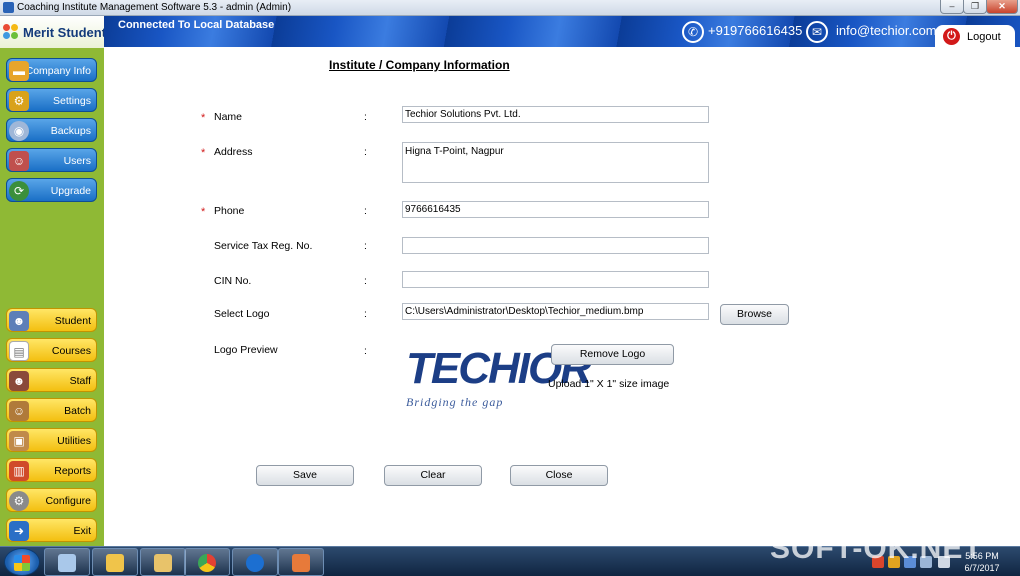 Image resolution: width=1020 pixels, height=576 pixels. Describe the element at coordinates (305, 475) in the screenshot. I see `save-button: Save` at that location.